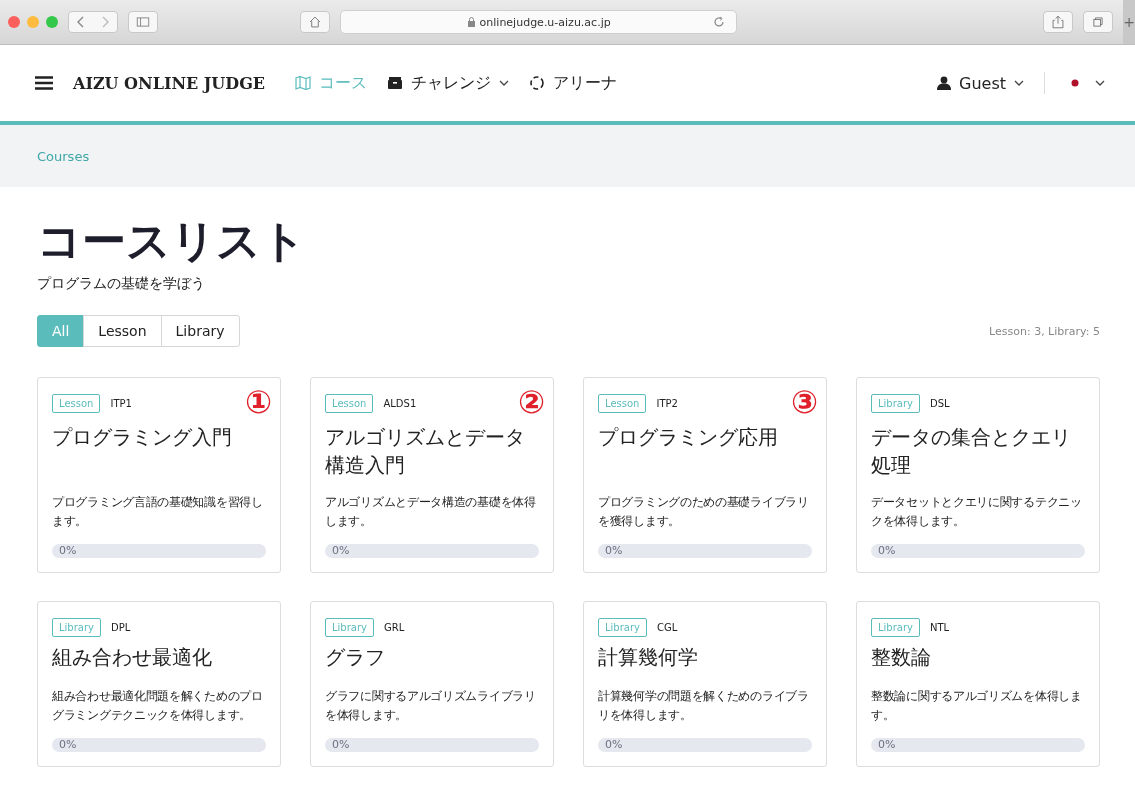 This screenshot has height=791, width=1135. I want to click on course-card: Library DSL データの集合とクエリ処理 データセットとクエリに関するテクニックを体得します。 0%, so click(978, 475).